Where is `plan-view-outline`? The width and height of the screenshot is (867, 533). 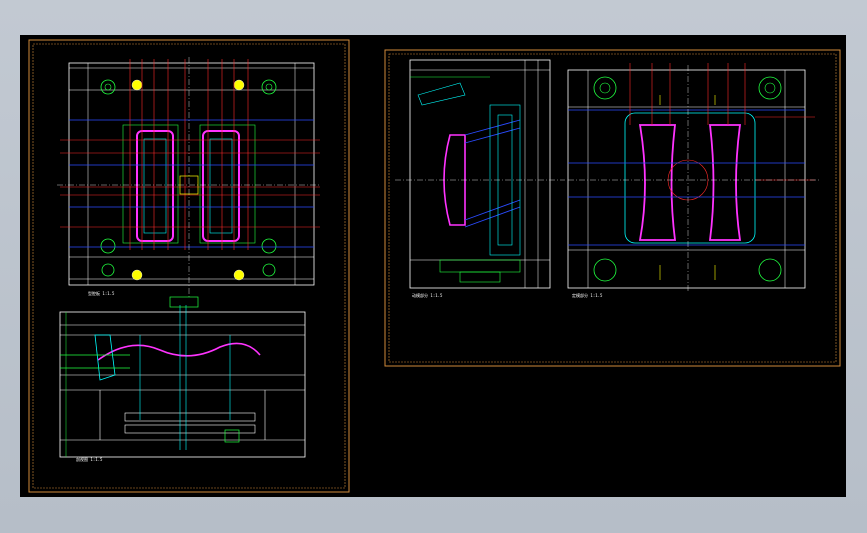
plan-view-outline is located at coordinates (191, 174).